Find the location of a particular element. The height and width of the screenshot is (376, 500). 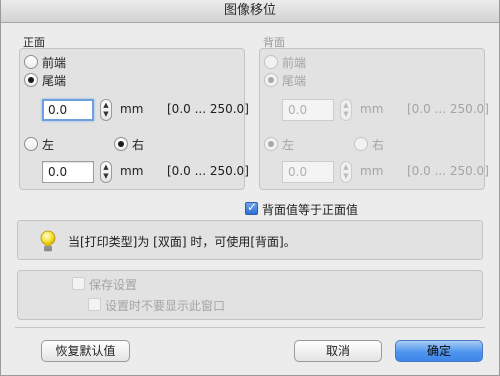

front-radio-left-label: 左 is located at coordinates (48, 145).